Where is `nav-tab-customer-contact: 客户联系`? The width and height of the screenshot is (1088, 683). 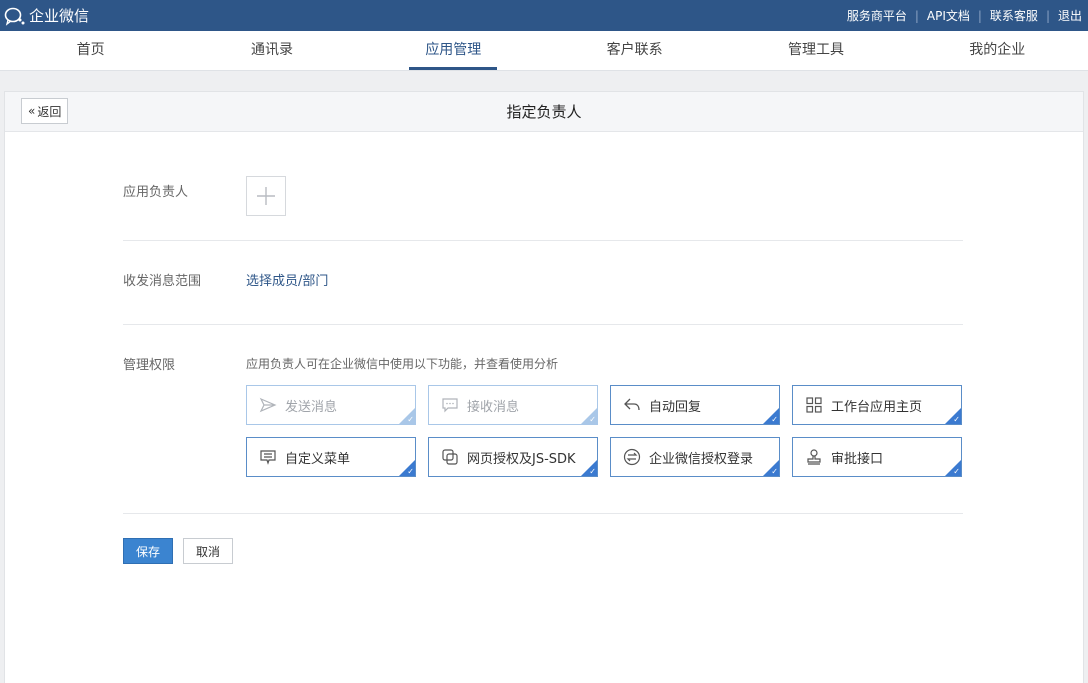 nav-tab-customer-contact: 客户联系 is located at coordinates (634, 50).